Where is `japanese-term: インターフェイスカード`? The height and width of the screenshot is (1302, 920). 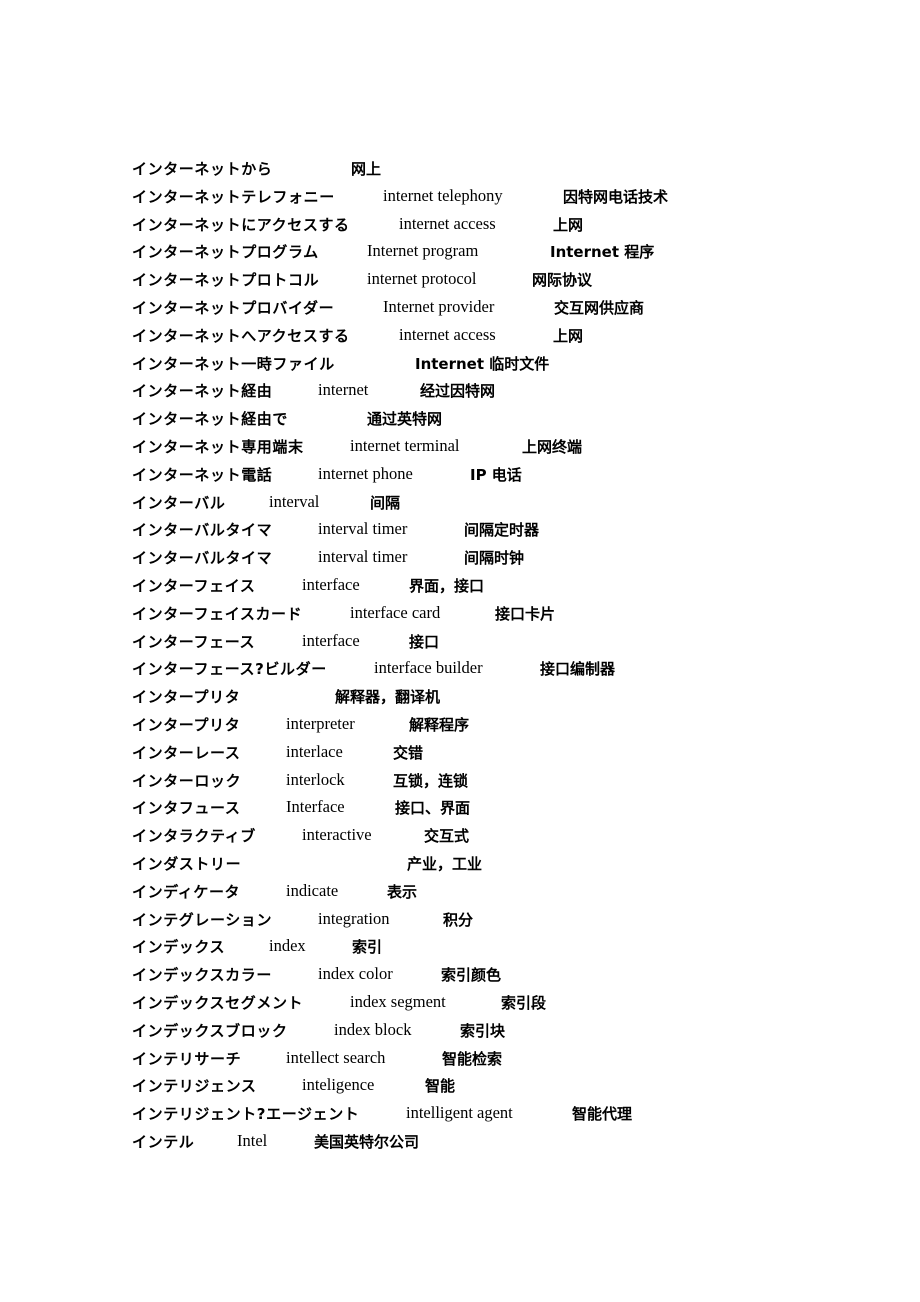
japanese-term: インターフェイスカード is located at coordinates (217, 613).